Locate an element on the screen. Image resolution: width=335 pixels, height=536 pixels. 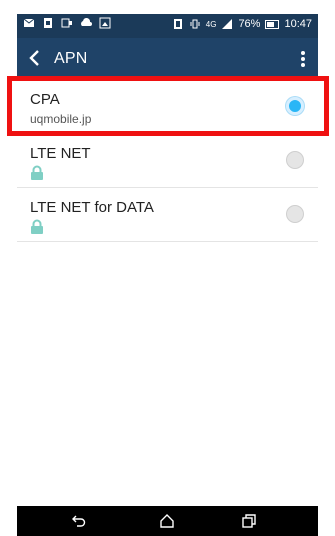
status-bar: 4G 76% 10:47 is located at coordinates (167, 26).